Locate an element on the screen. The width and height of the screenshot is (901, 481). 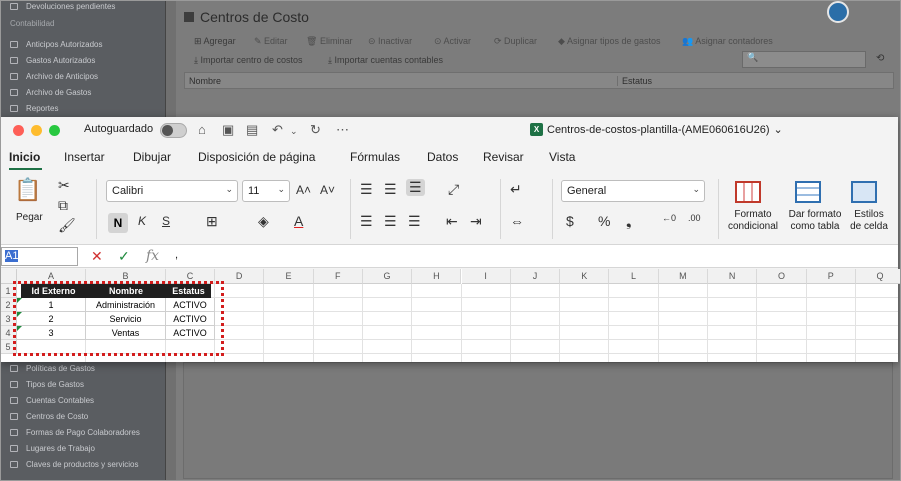
function-icon: fx is located at coordinates (152, 256).